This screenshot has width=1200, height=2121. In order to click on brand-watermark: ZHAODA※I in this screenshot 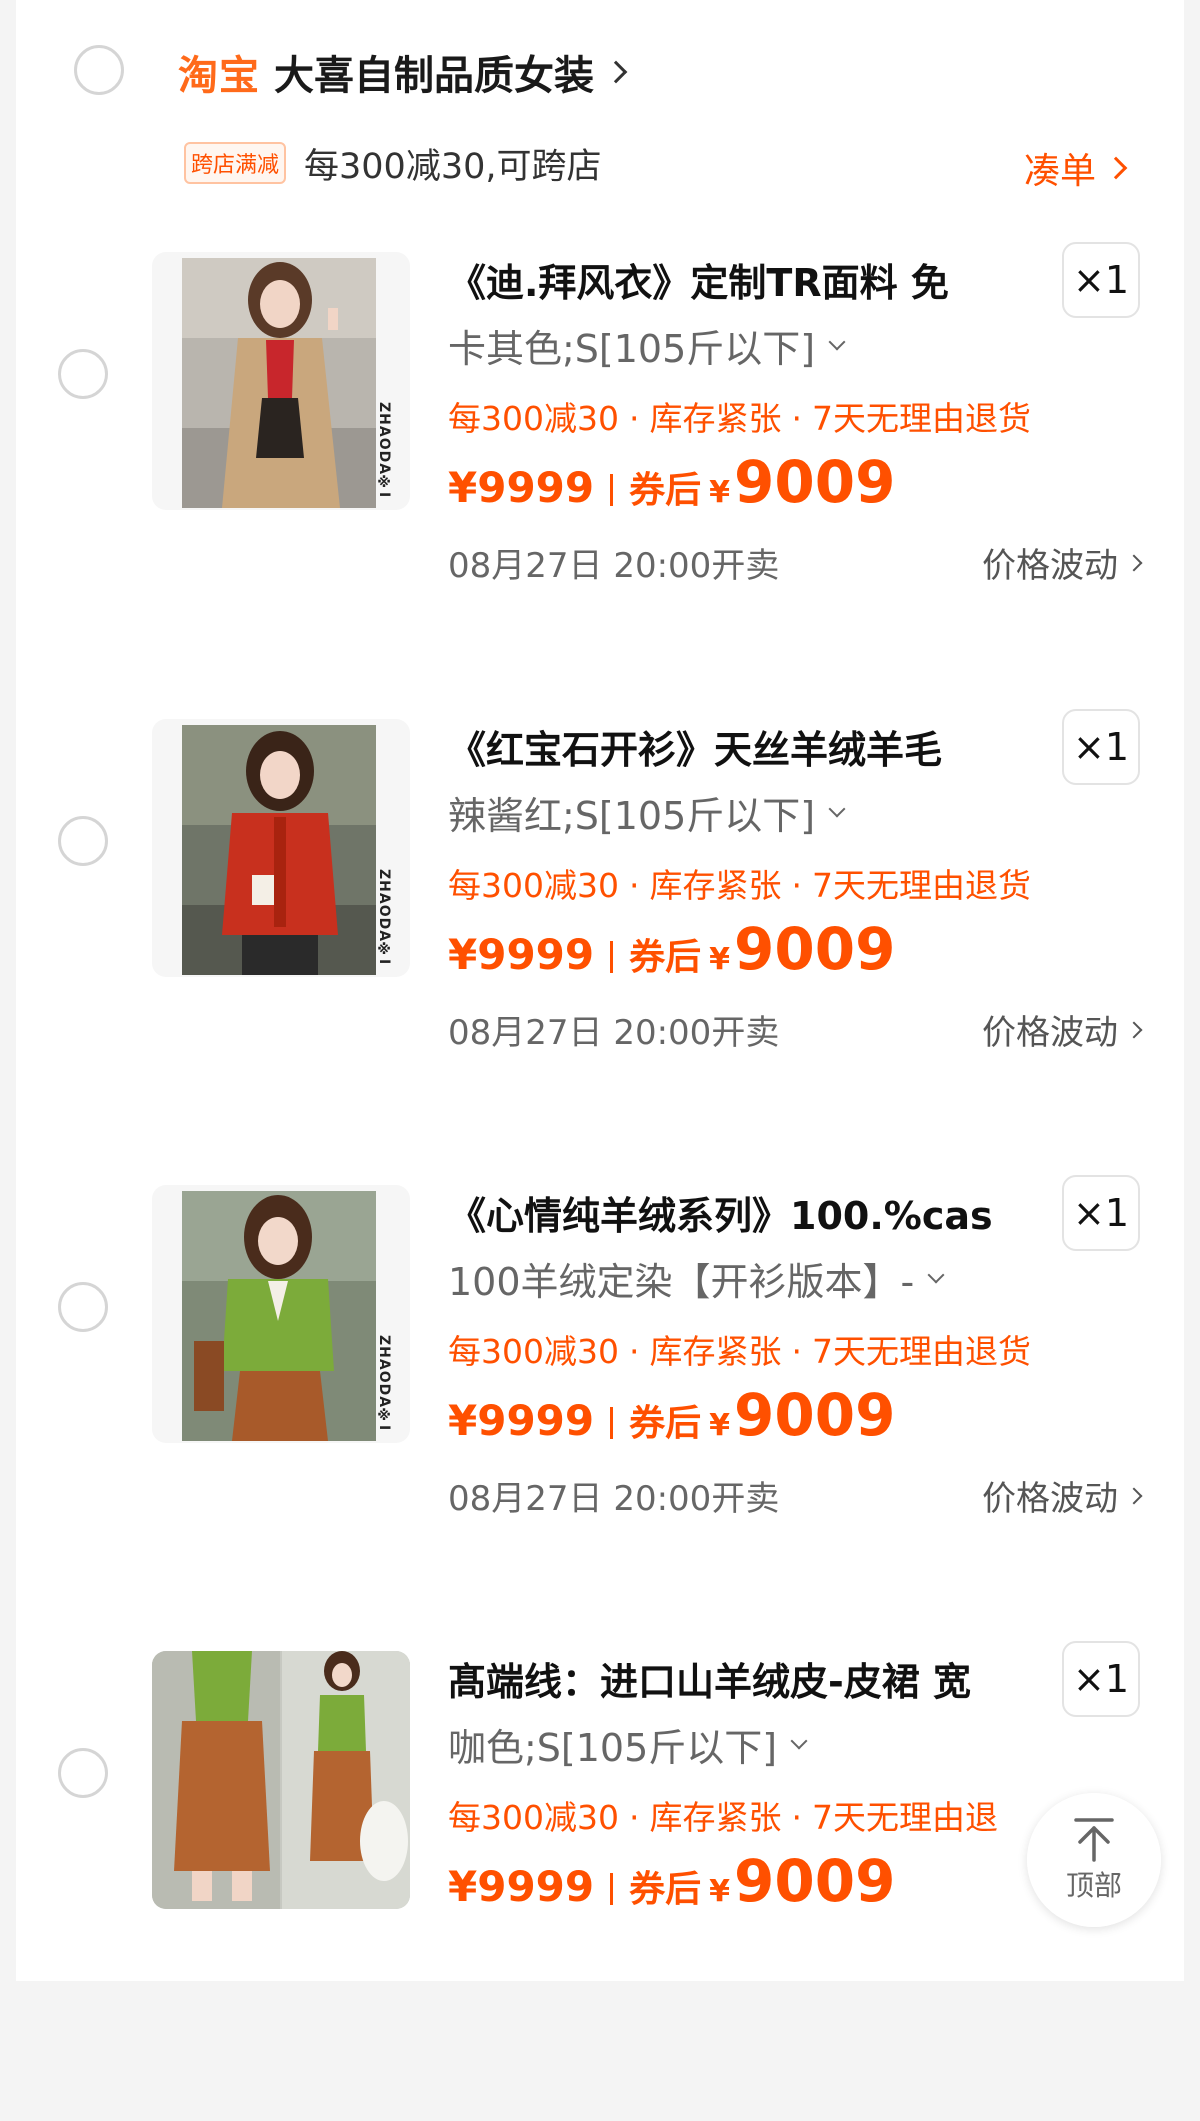, I will do `click(384, 1383)`.